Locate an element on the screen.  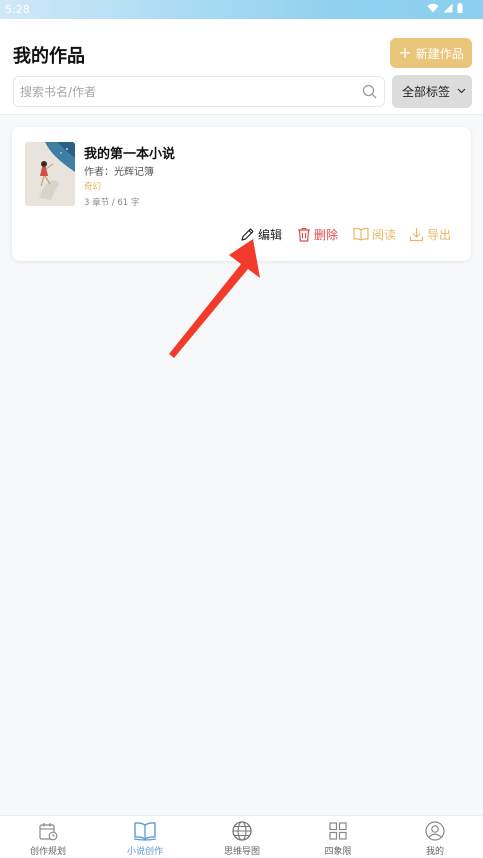
read-label: 阅读 is located at coordinates (384, 234).